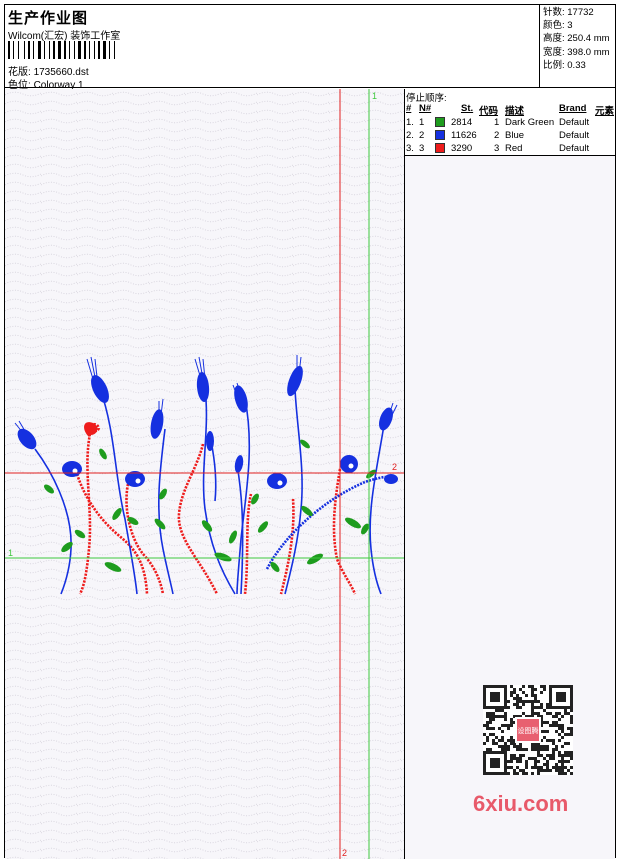 The width and height of the screenshot is (620, 861). What do you see at coordinates (497, 122) in the screenshot?
I see `row-code: 1` at bounding box center [497, 122].